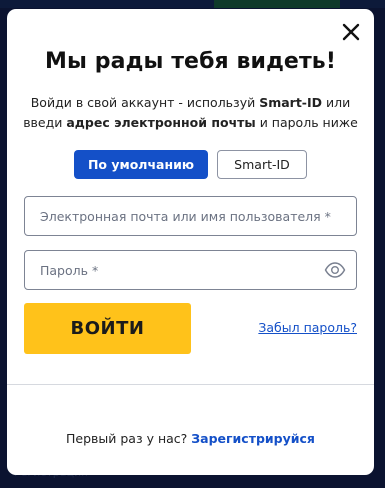 The image size is (385, 488). What do you see at coordinates (291, 102) in the screenshot?
I see `subtitle-smart-id: Smart-ID` at bounding box center [291, 102].